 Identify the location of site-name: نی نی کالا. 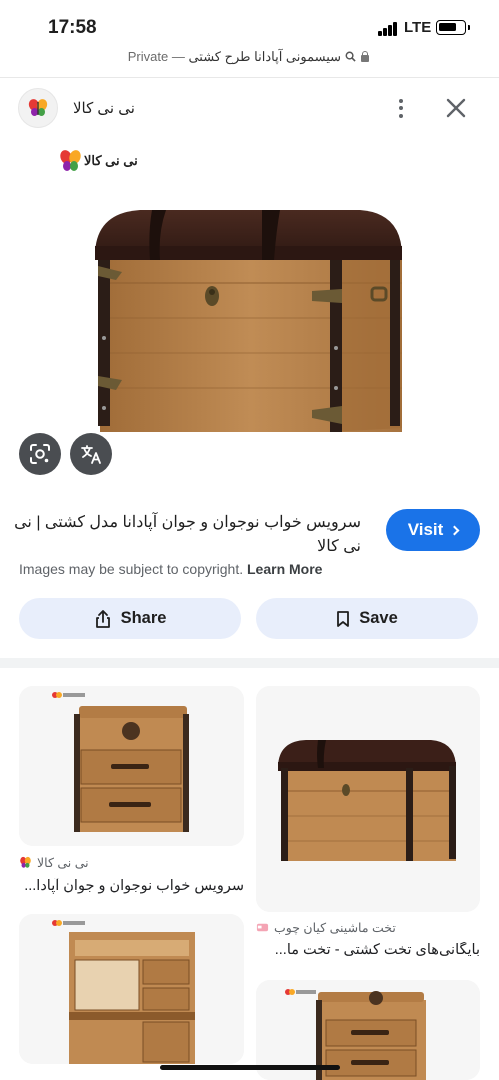
(104, 108).